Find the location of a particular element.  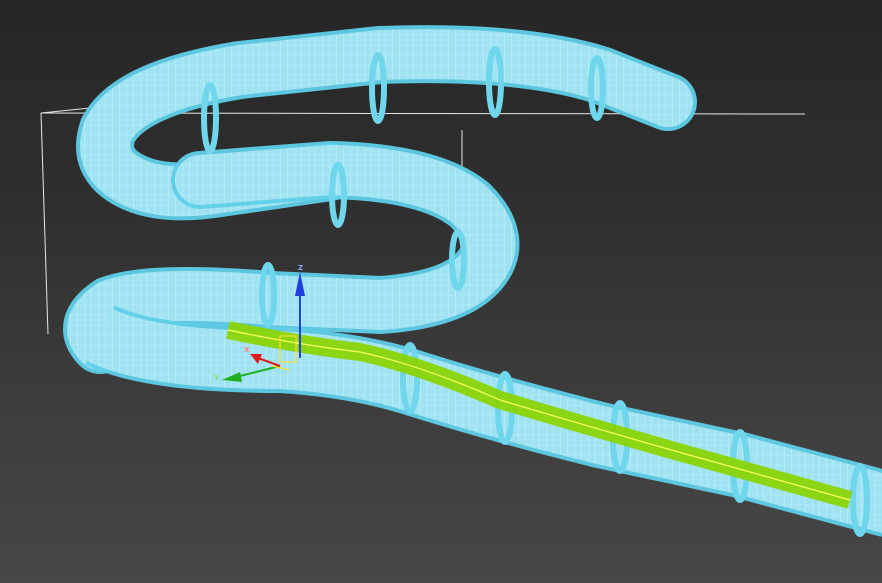

axis-x-label: X is located at coordinates (247, 350).